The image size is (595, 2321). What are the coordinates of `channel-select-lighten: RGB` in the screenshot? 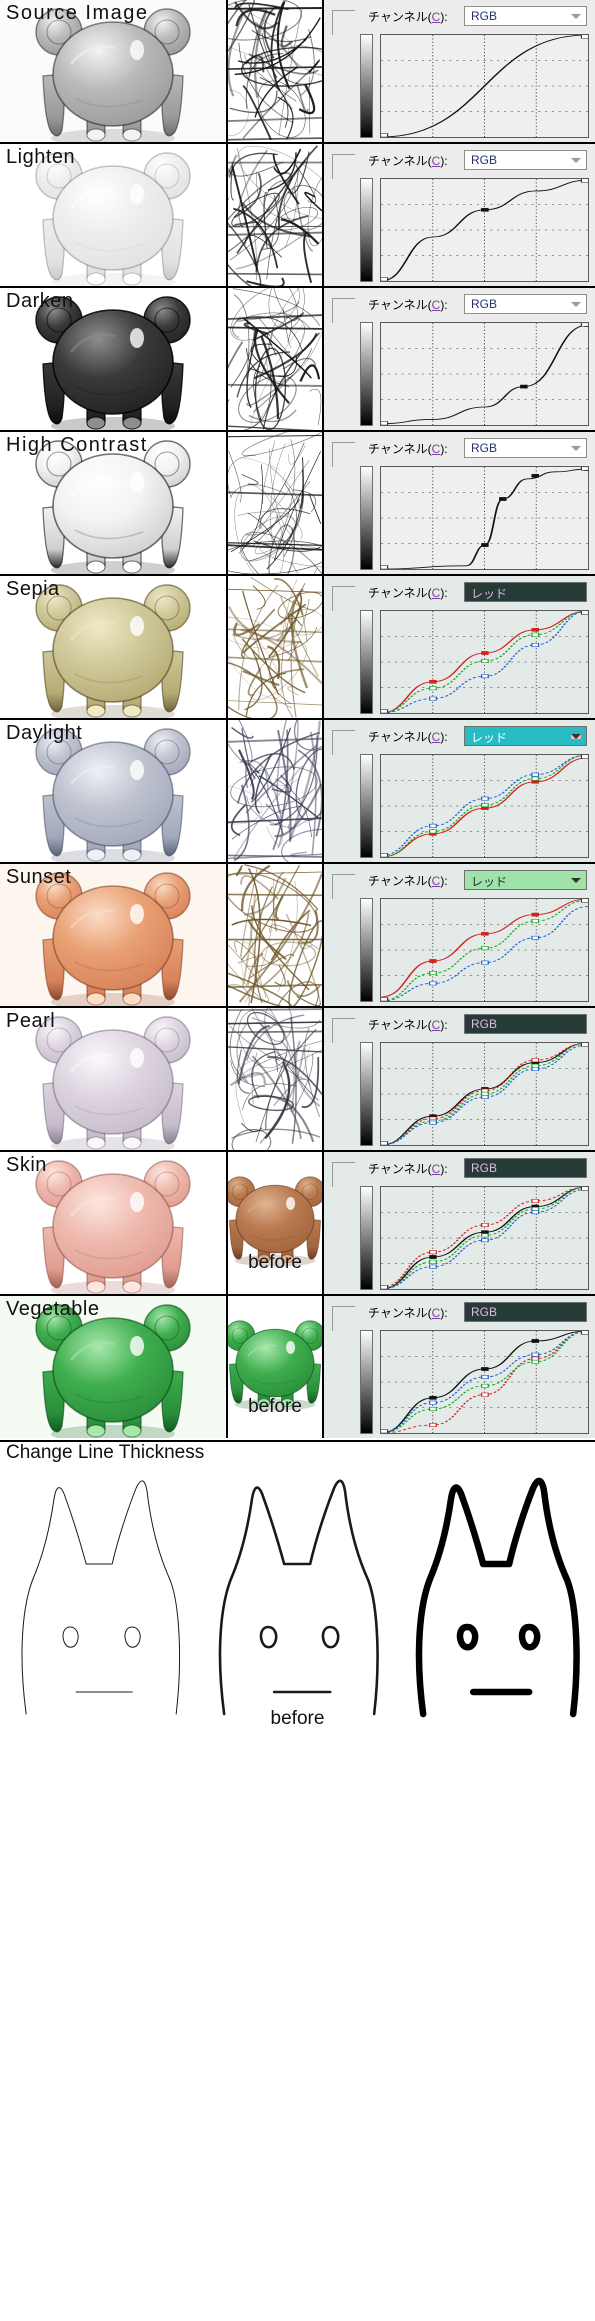 It's located at (525, 160).